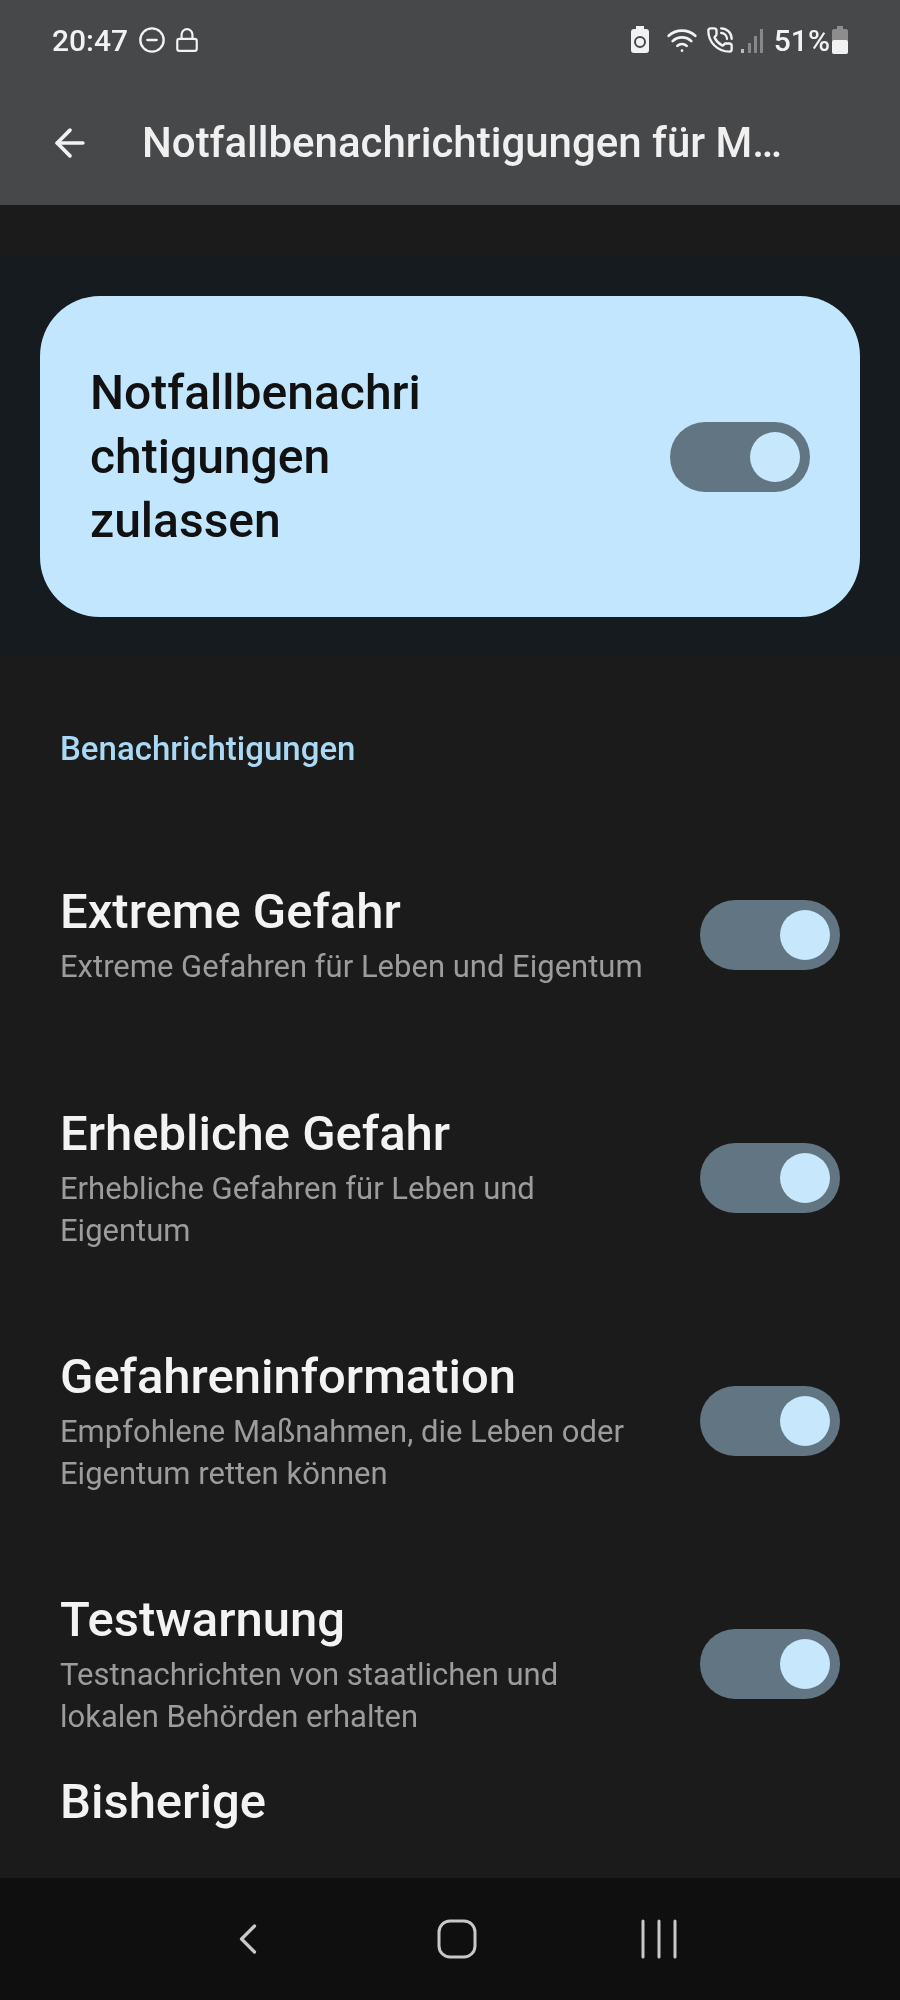 The image size is (900, 2000). Describe the element at coordinates (342, 1453) in the screenshot. I see `setting-description: Empfohlene Maßnahmen, die Leben oder Eigentum retten können` at that location.